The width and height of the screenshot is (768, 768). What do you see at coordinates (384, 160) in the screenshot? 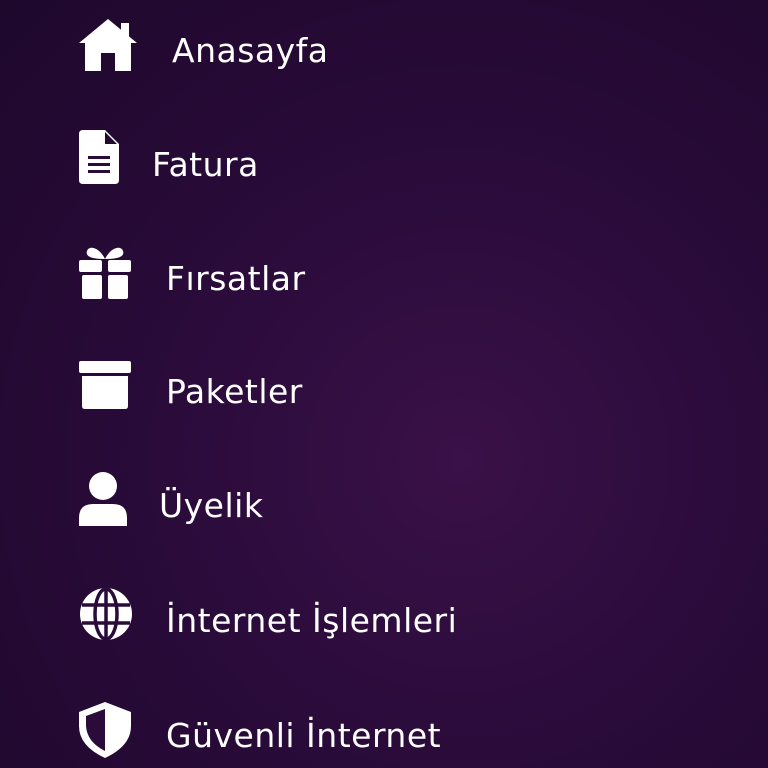
I see `menu-item-fatura: Fatura` at bounding box center [384, 160].